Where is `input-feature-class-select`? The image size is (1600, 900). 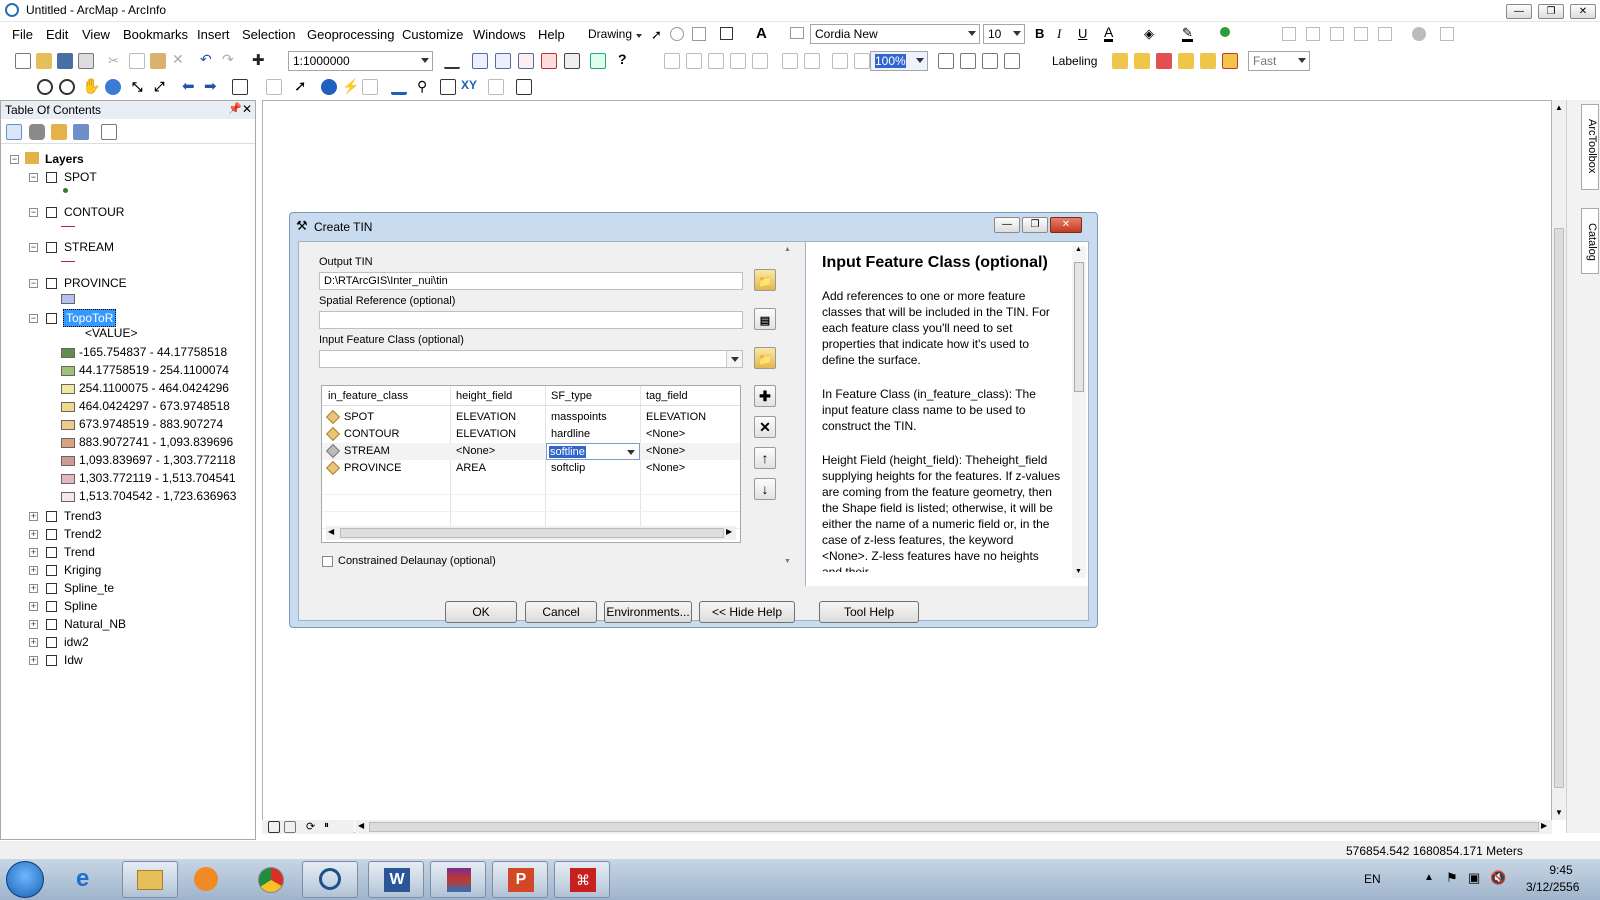 input-feature-class-select is located at coordinates (531, 359).